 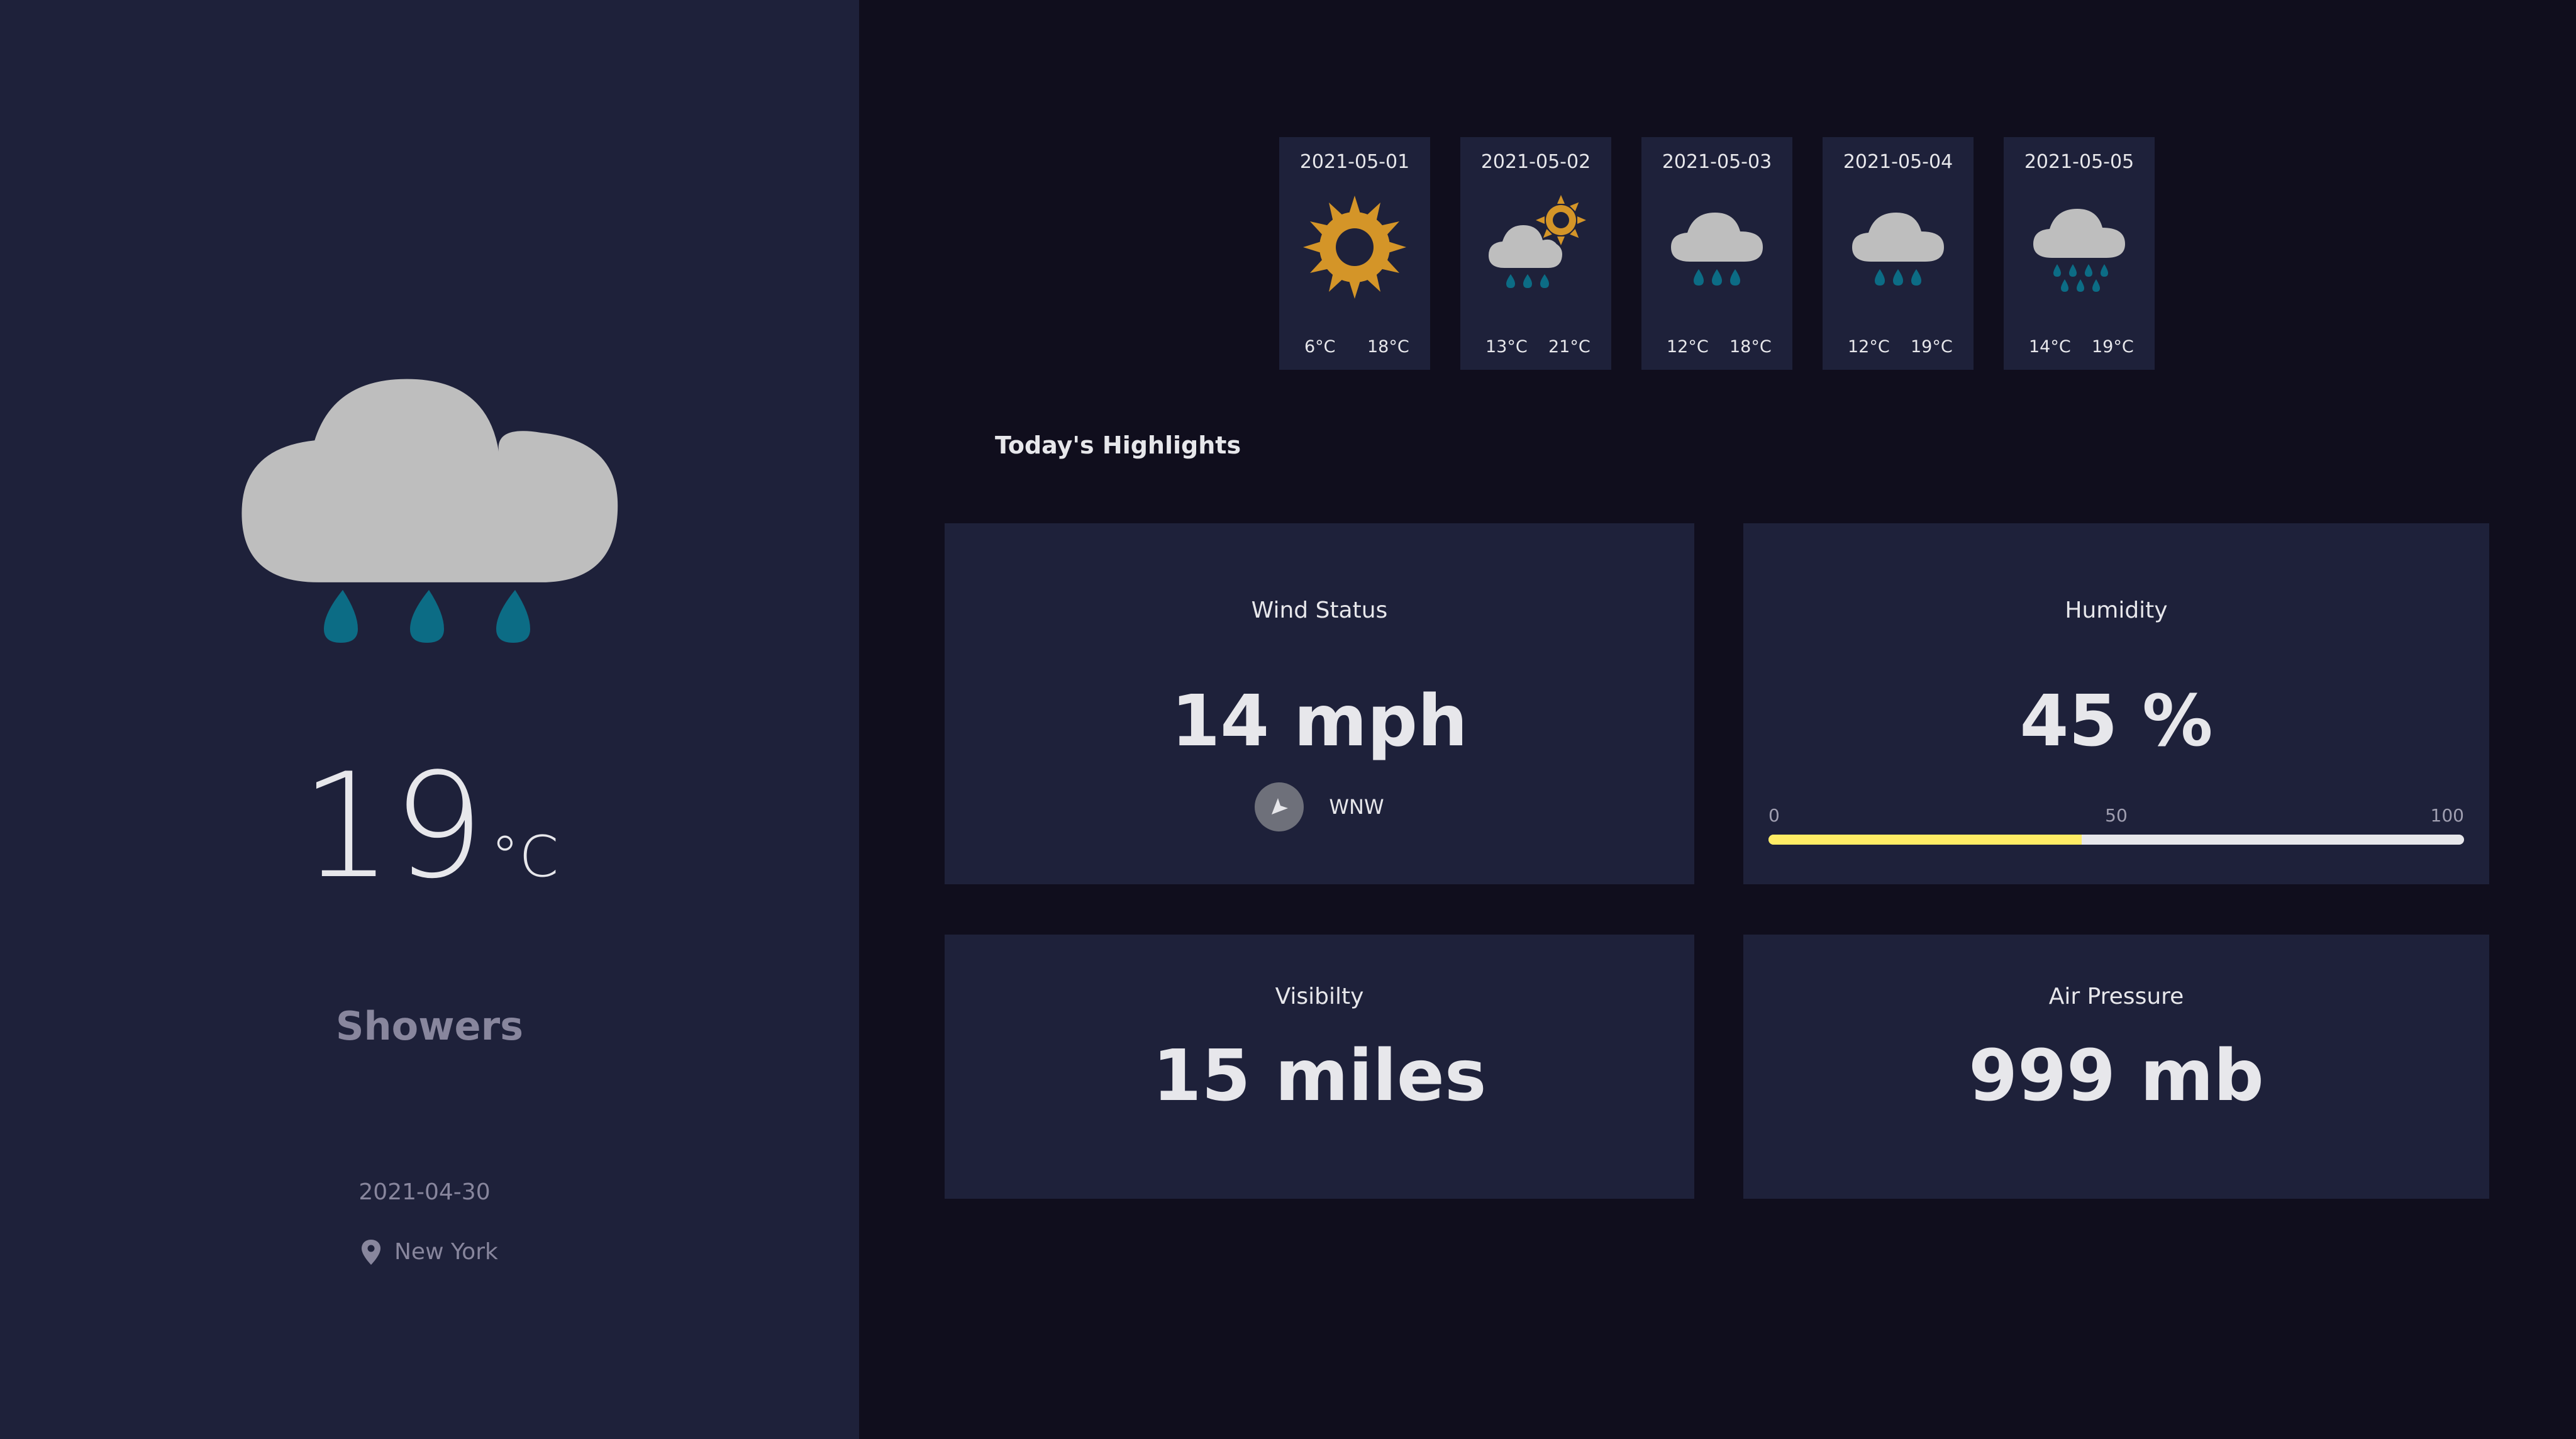 What do you see at coordinates (1506, 347) in the screenshot?
I see `forecast-min-temp: 13°C` at bounding box center [1506, 347].